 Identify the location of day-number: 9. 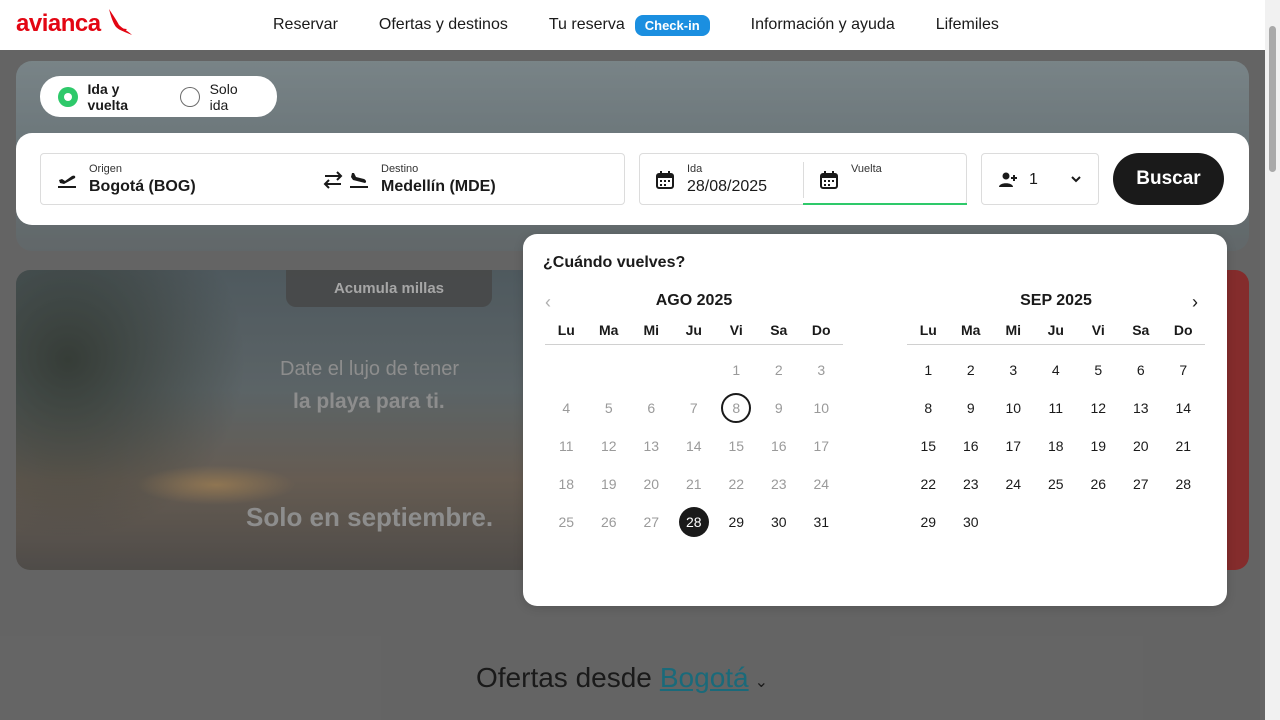
(970, 408).